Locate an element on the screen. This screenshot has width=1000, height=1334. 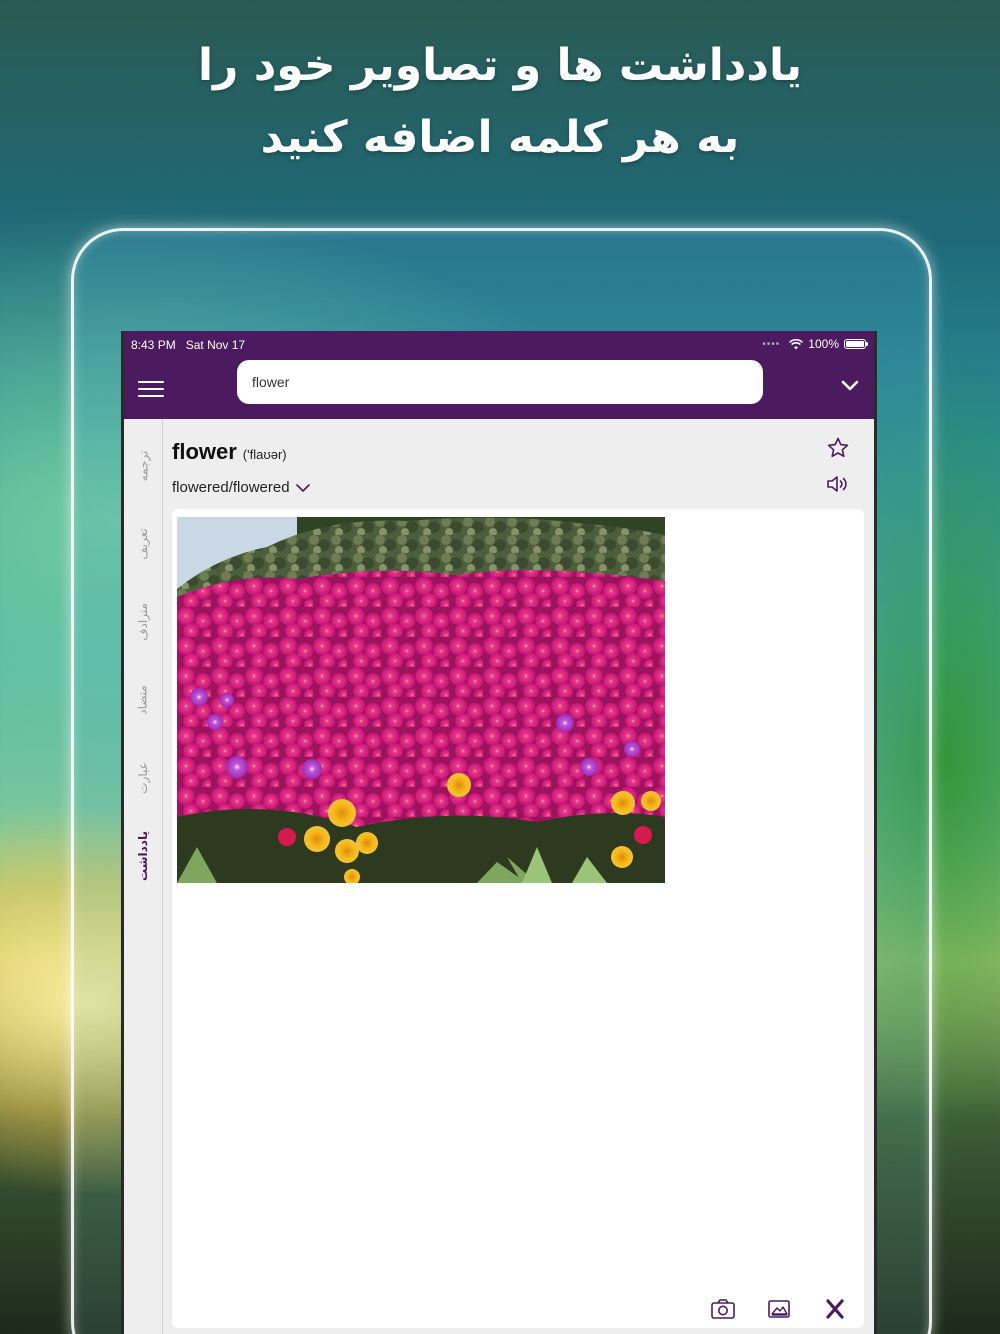
tab-label: ترجمه is located at coordinates (143, 466).